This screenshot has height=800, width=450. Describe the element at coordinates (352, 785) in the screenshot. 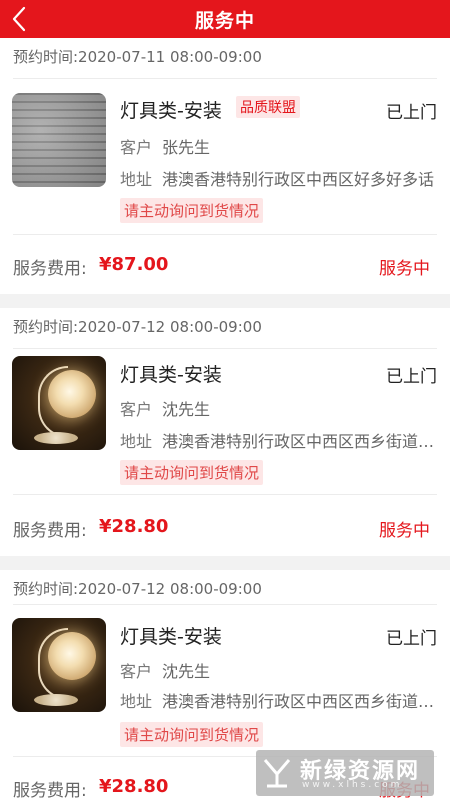

I see `watermark-subtext: www.xlhs.com` at that location.